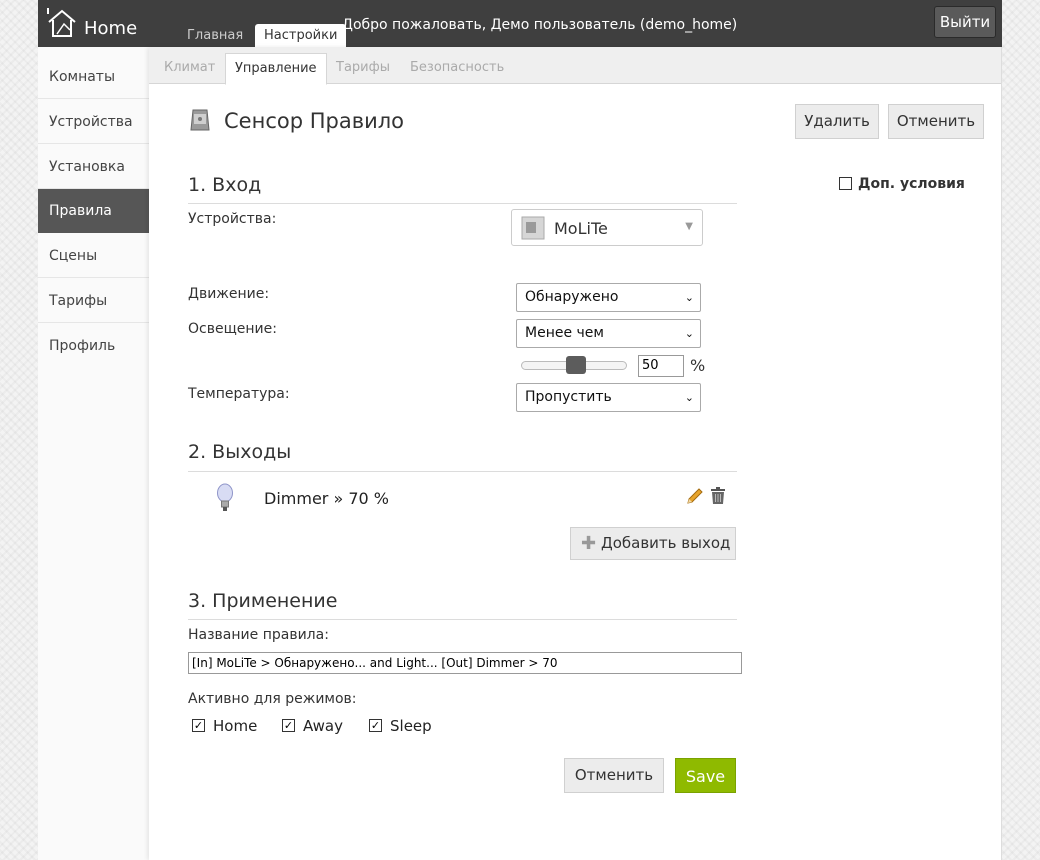 The height and width of the screenshot is (860, 1040). Describe the element at coordinates (235, 726) in the screenshot. I see `mode-home-label: Home` at that location.